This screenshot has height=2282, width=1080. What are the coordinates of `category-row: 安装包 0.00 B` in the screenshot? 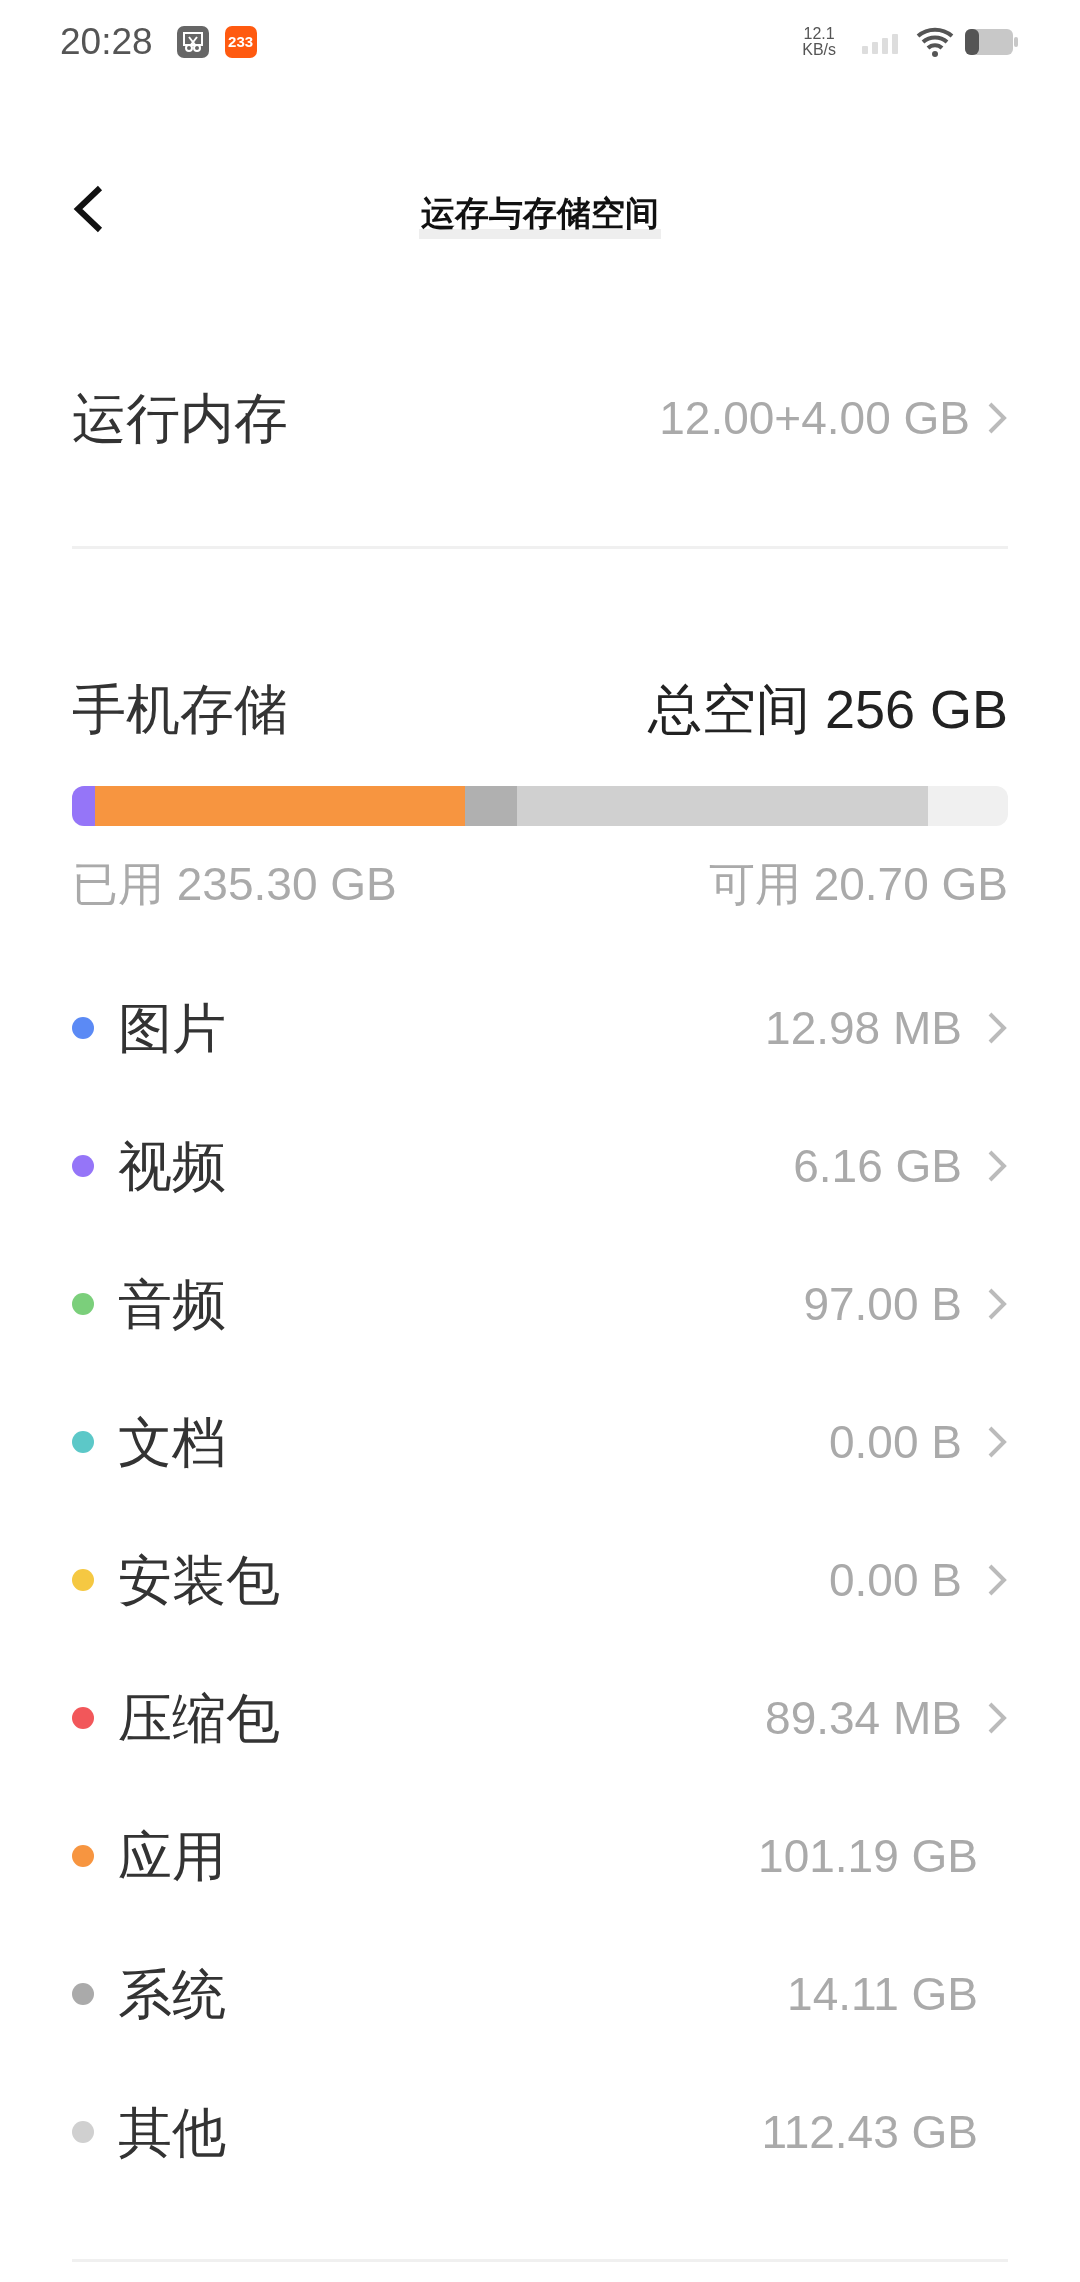 It's located at (540, 1580).